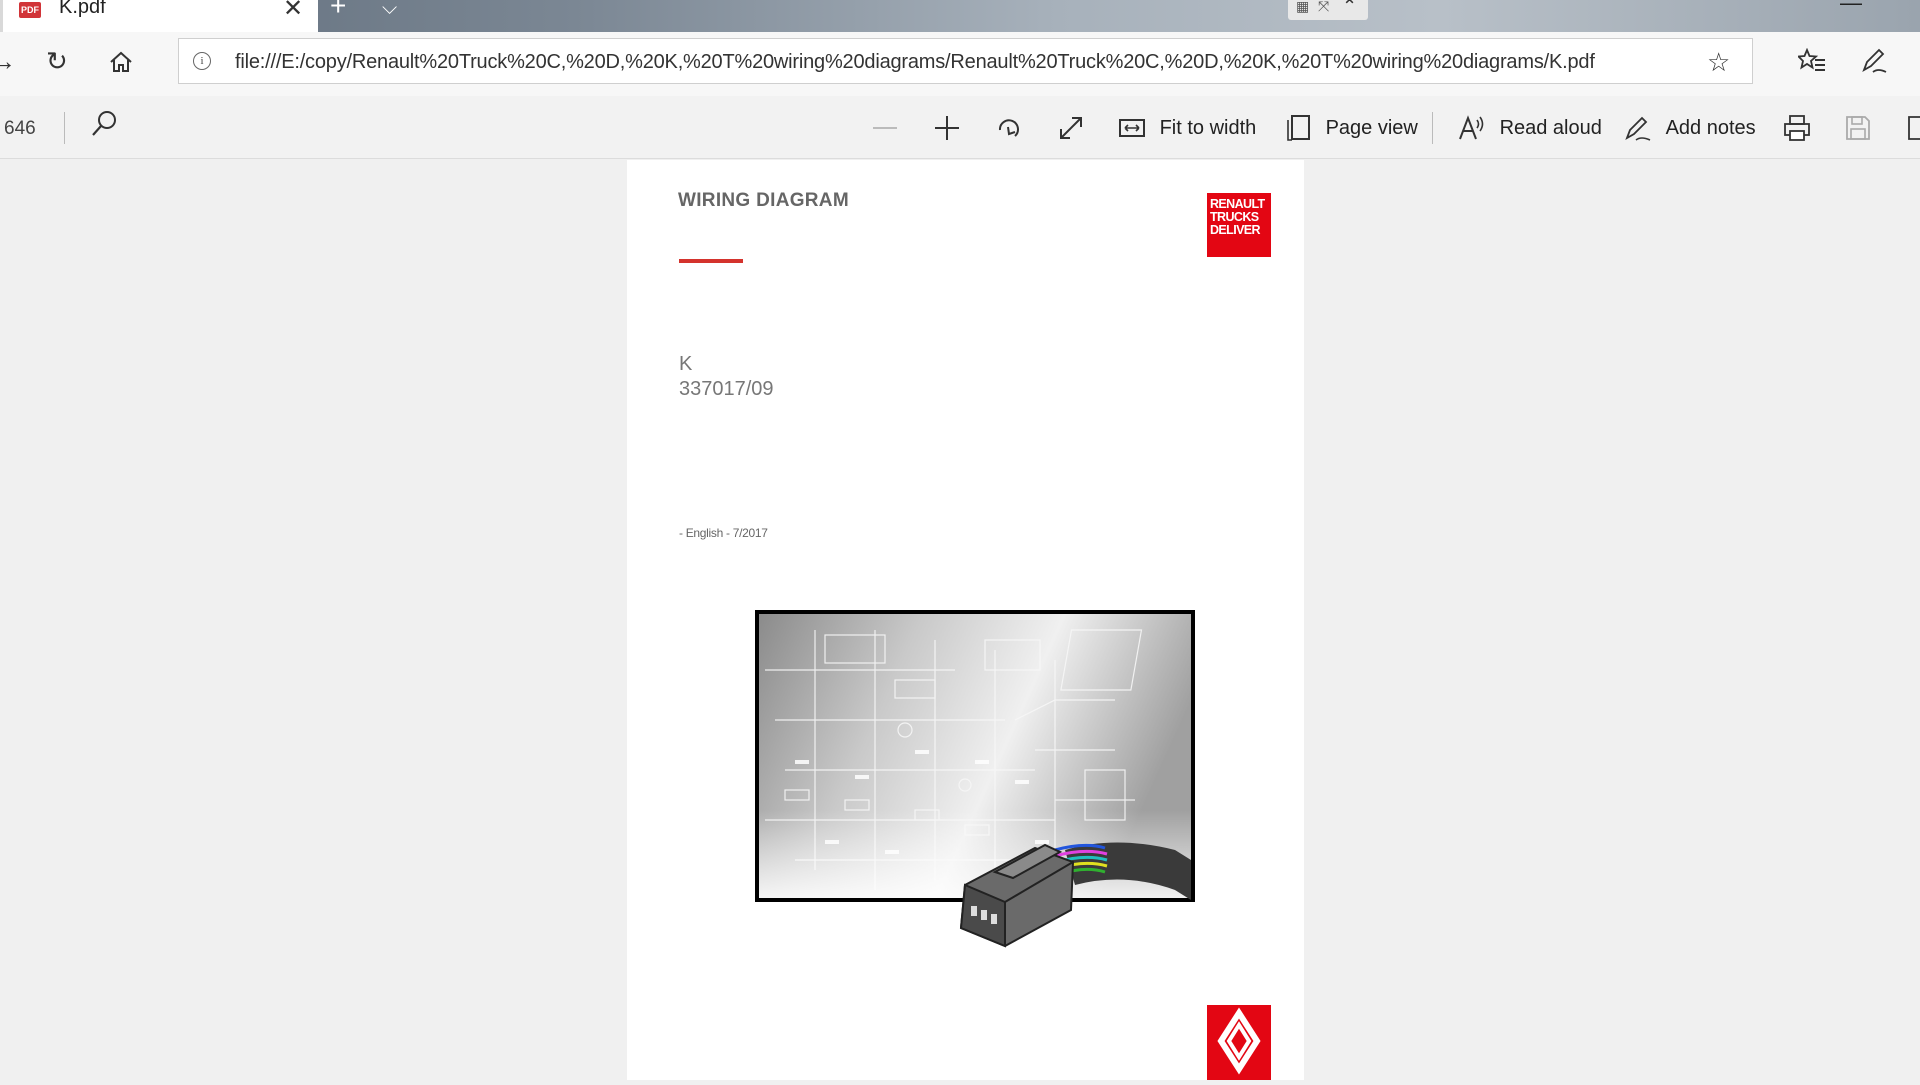 The image size is (1920, 1085). What do you see at coordinates (293, 11) in the screenshot?
I see `close-icon: ✕` at bounding box center [293, 11].